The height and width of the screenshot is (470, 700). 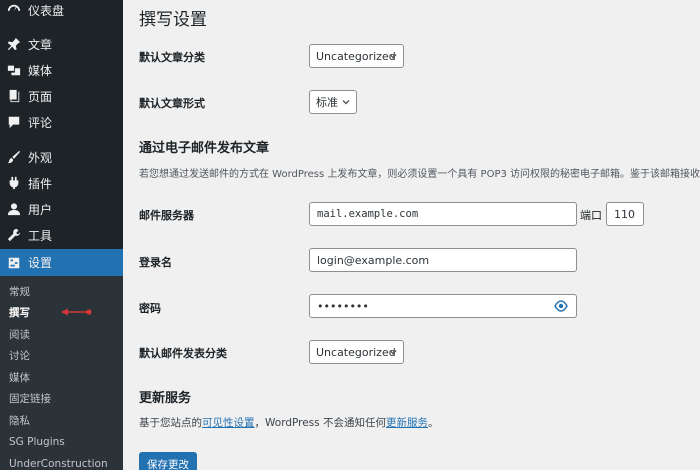 What do you see at coordinates (327, 102) in the screenshot?
I see `select-value: 标准` at bounding box center [327, 102].